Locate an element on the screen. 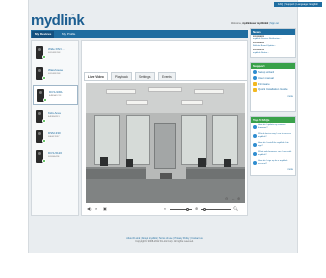 The width and height of the screenshot is (326, 278). device-item: Warehouse 00155FF20F is located at coordinates (55, 74).